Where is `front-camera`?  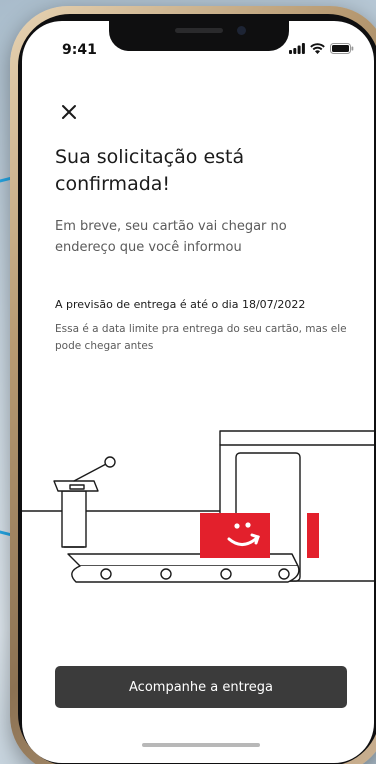 front-camera is located at coordinates (241, 30).